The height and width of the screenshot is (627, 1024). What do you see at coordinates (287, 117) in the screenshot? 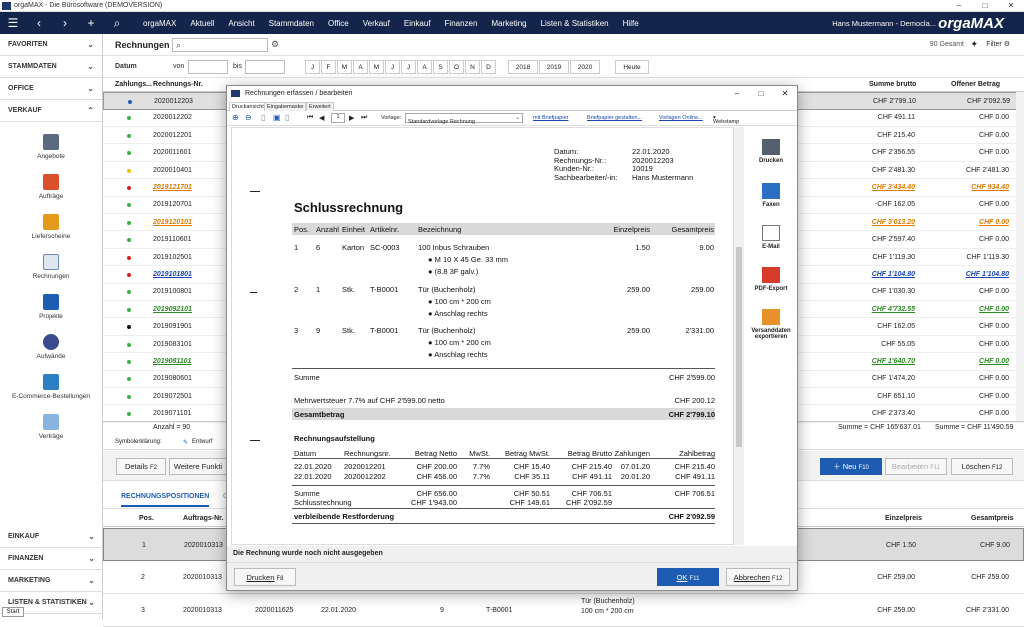
I see `two-page-icon: ▯` at bounding box center [287, 117].